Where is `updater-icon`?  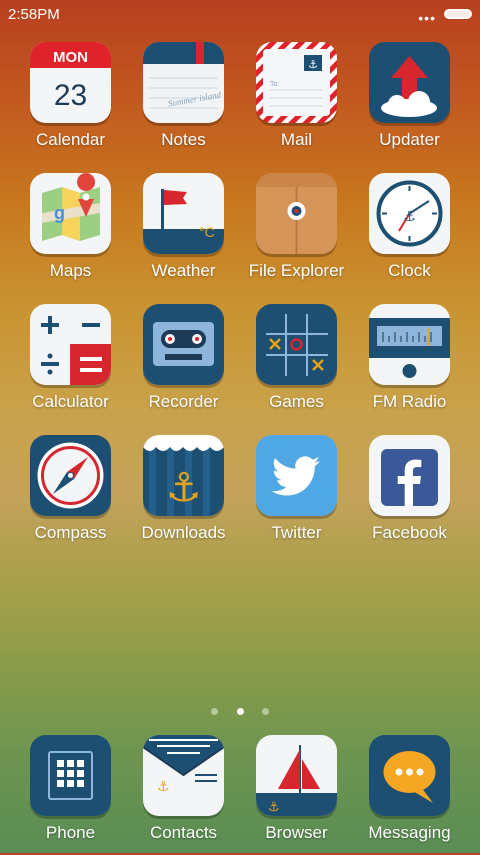 updater-icon is located at coordinates (409, 82).